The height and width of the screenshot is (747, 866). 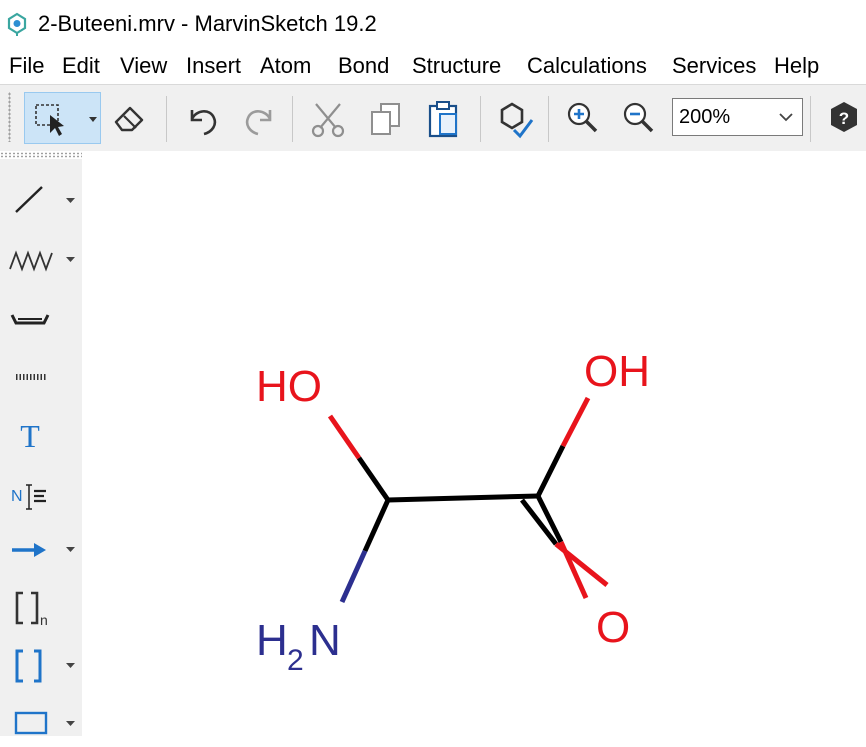 What do you see at coordinates (272, 640) in the screenshot?
I see `atom-label-amine-h: H` at bounding box center [272, 640].